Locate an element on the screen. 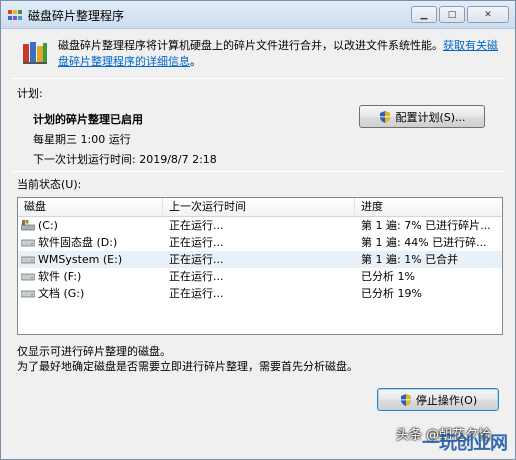  disk-name: 软件固态盘 (D:) is located at coordinates (78, 242).